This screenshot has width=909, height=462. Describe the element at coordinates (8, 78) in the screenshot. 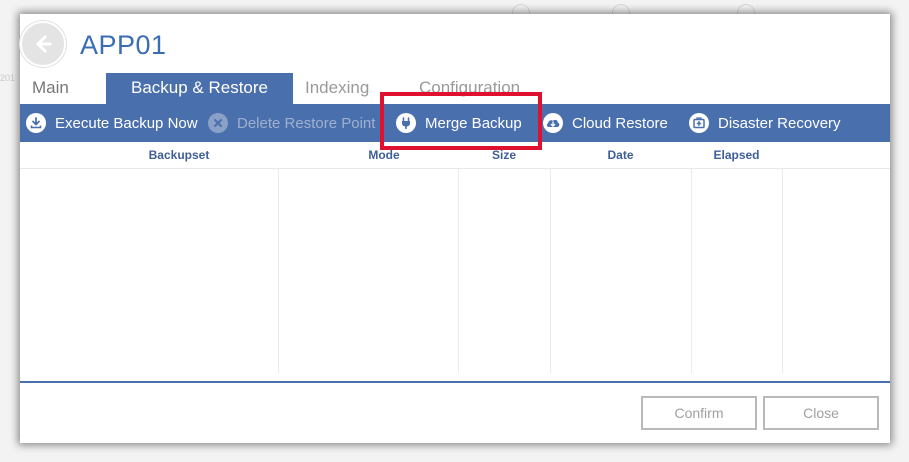

I see `background-text: 201` at that location.